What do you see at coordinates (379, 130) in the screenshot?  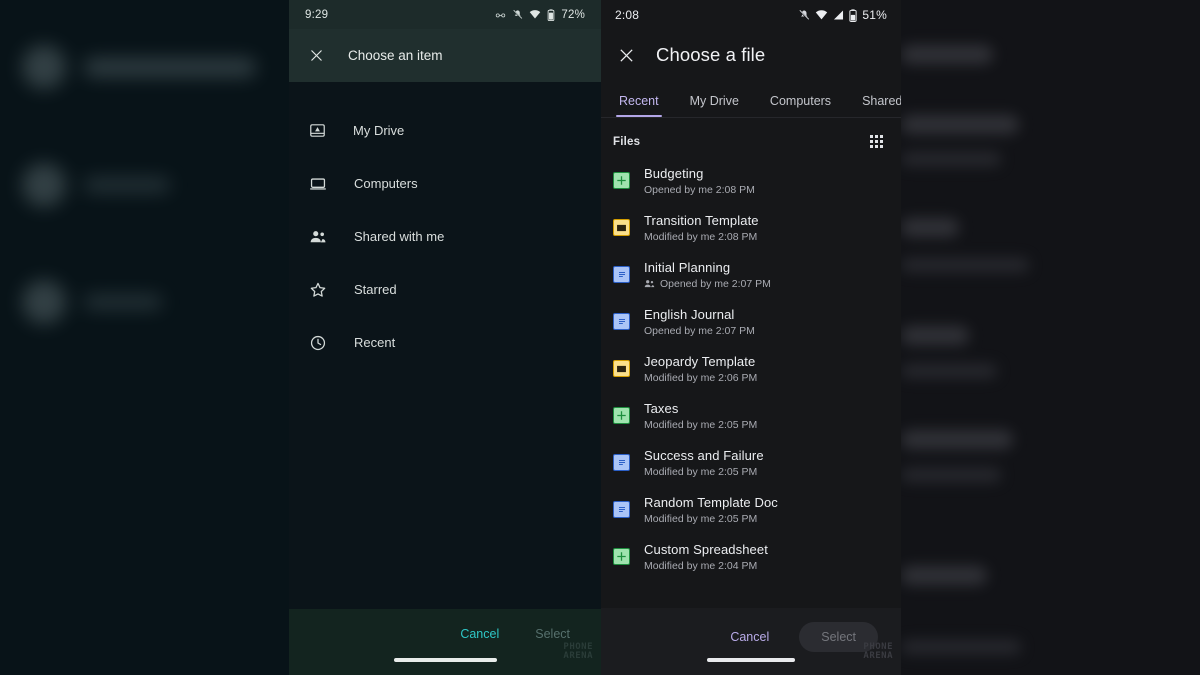 I see `sidebar-item-label: My Drive` at bounding box center [379, 130].